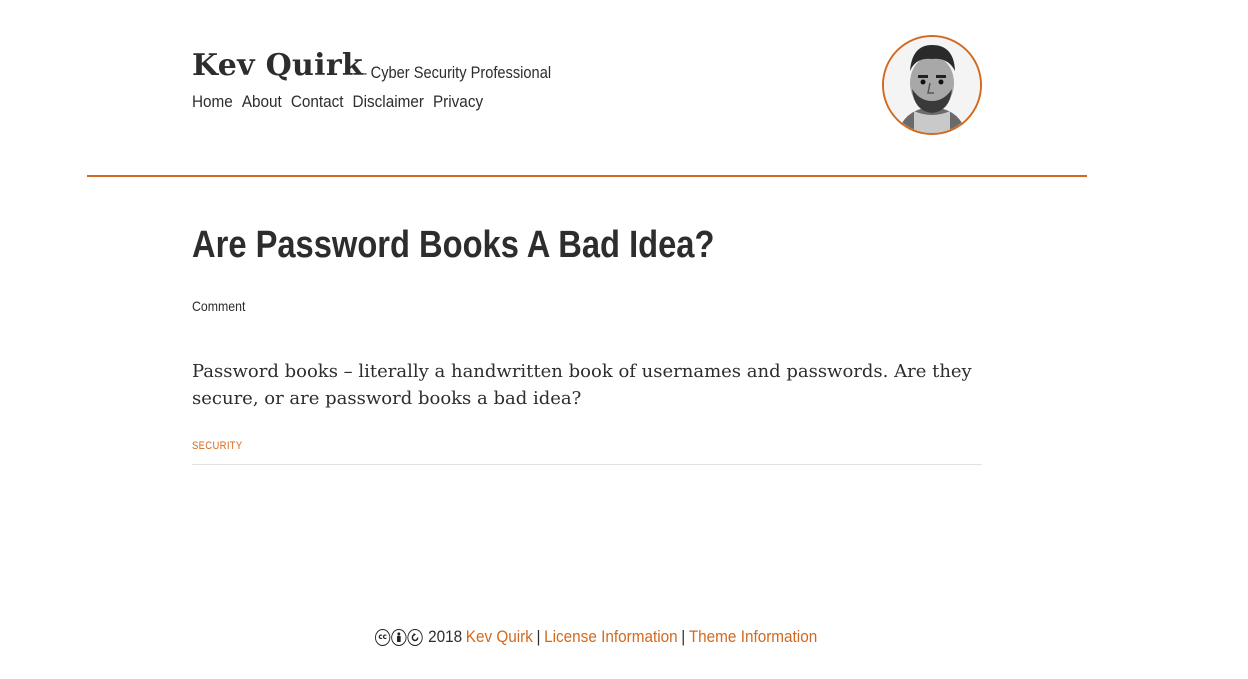 This screenshot has height=679, width=1248. I want to click on sa-icon, so click(415, 637).